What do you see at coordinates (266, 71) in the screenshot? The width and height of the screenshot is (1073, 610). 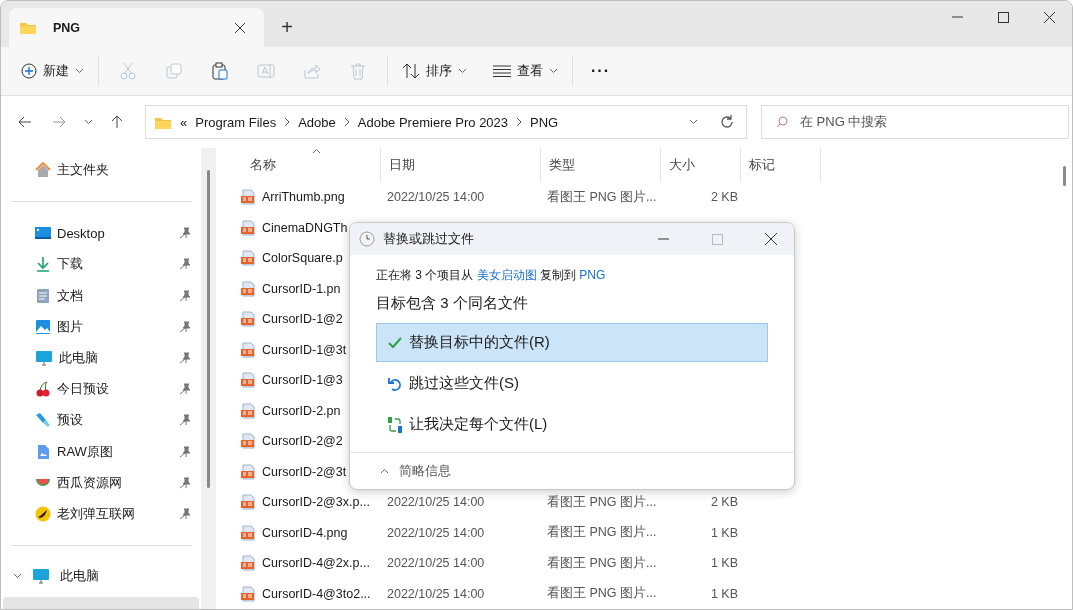 I see `rename-icon` at bounding box center [266, 71].